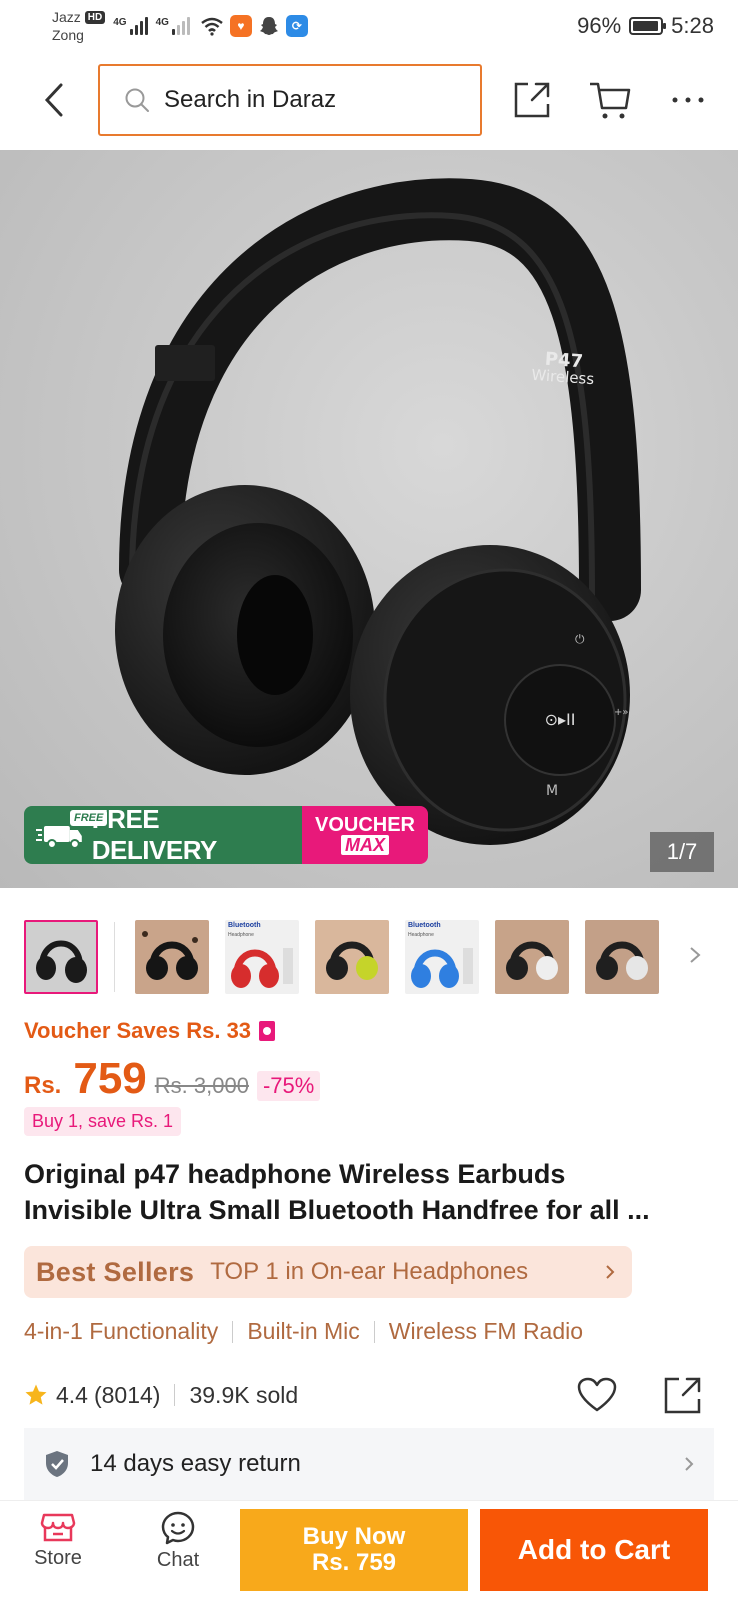 Image resolution: width=738 pixels, height=1600 pixels. I want to click on more-button, so click(688, 100).